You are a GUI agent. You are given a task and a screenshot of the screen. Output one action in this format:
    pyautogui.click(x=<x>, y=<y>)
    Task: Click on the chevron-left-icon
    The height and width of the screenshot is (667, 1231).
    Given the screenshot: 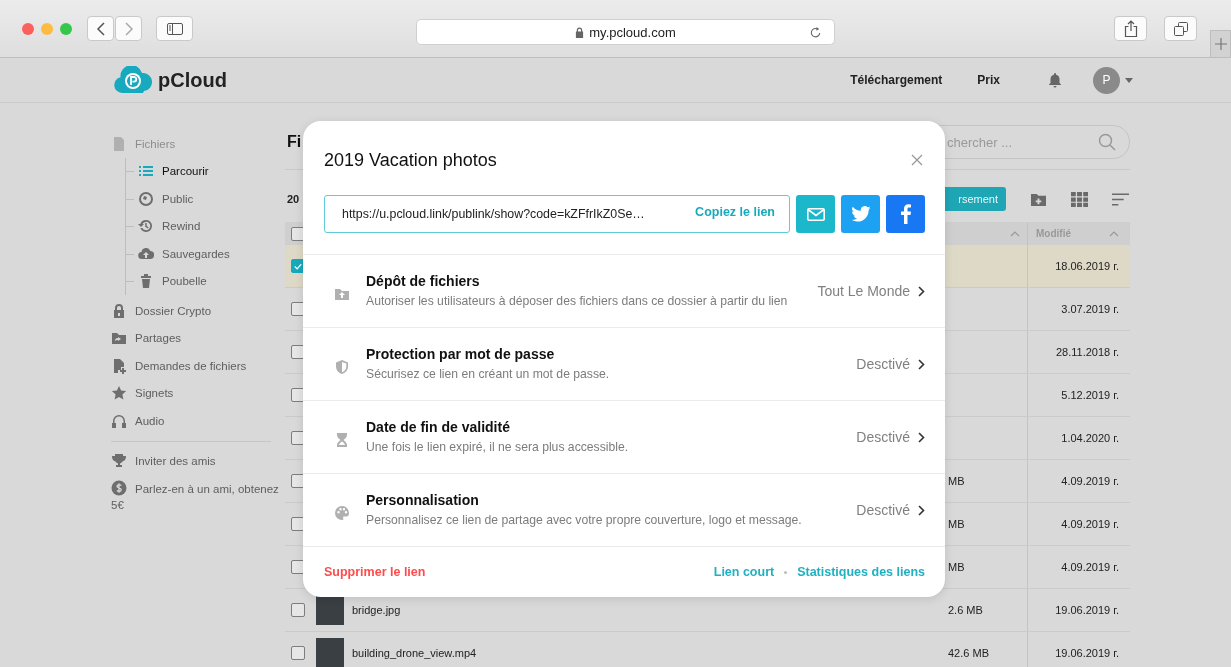 What is the action you would take?
    pyautogui.click(x=100, y=28)
    